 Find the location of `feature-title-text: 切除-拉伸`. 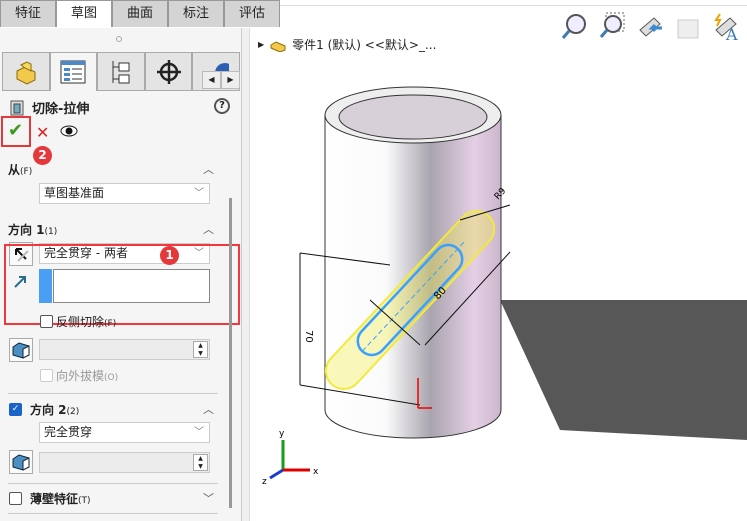

feature-title-text: 切除-拉伸 is located at coordinates (61, 109).